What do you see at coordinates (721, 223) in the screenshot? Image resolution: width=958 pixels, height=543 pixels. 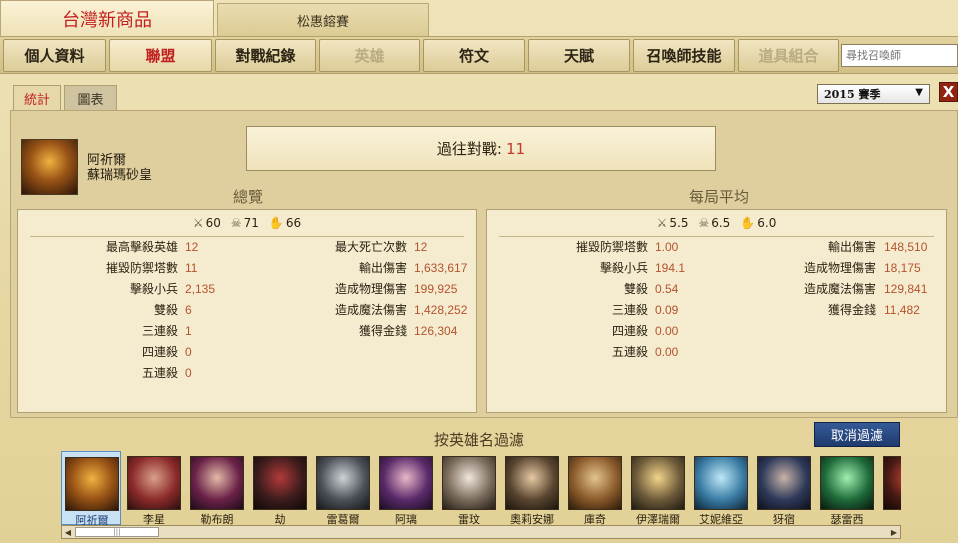 I see `deaths-value: 6.5` at bounding box center [721, 223].